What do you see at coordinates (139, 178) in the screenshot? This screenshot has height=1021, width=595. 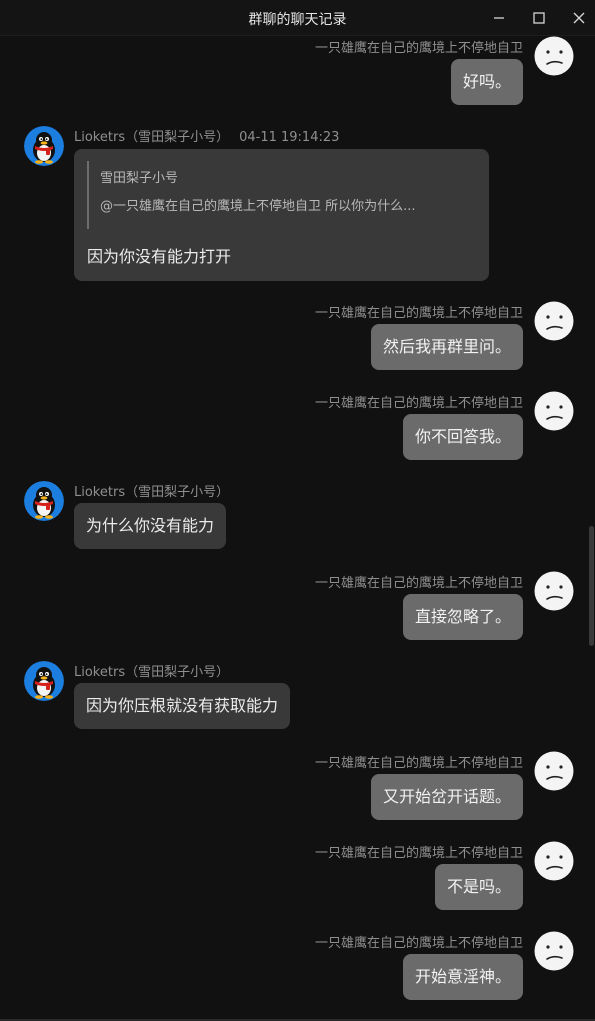 I see `quote-author: 雪田梨子小号` at bounding box center [139, 178].